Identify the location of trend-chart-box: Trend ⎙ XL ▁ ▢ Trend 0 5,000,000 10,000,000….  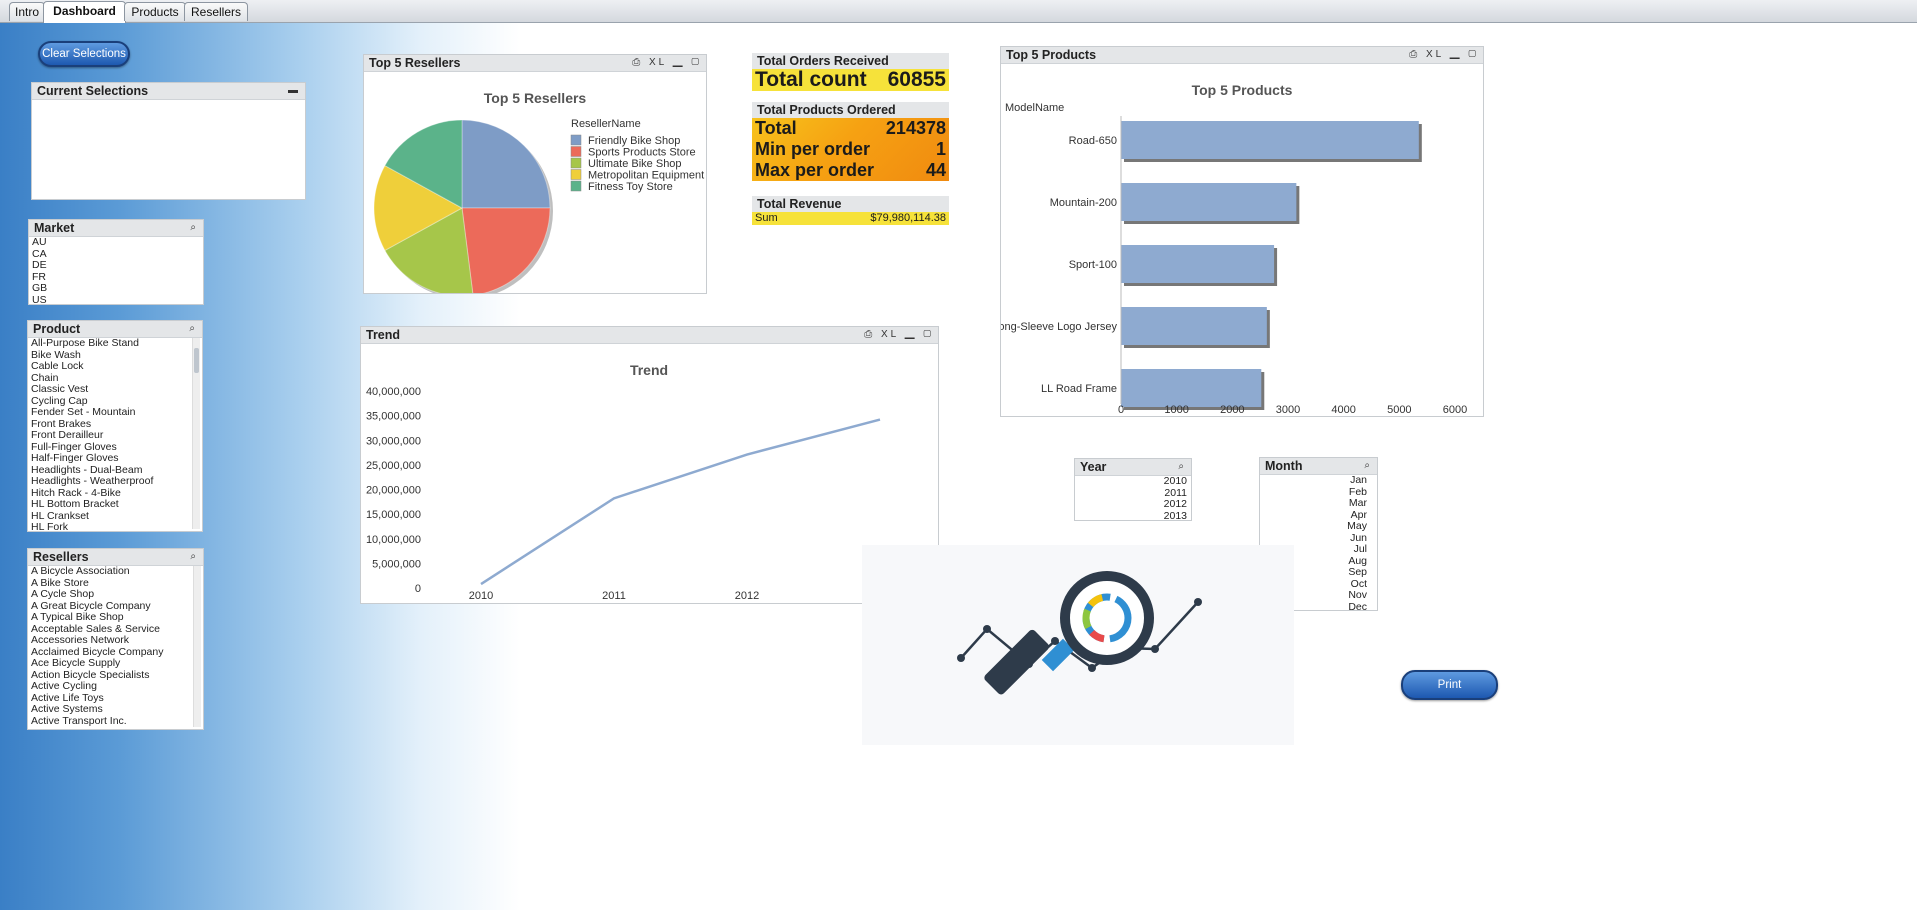
(649, 465).